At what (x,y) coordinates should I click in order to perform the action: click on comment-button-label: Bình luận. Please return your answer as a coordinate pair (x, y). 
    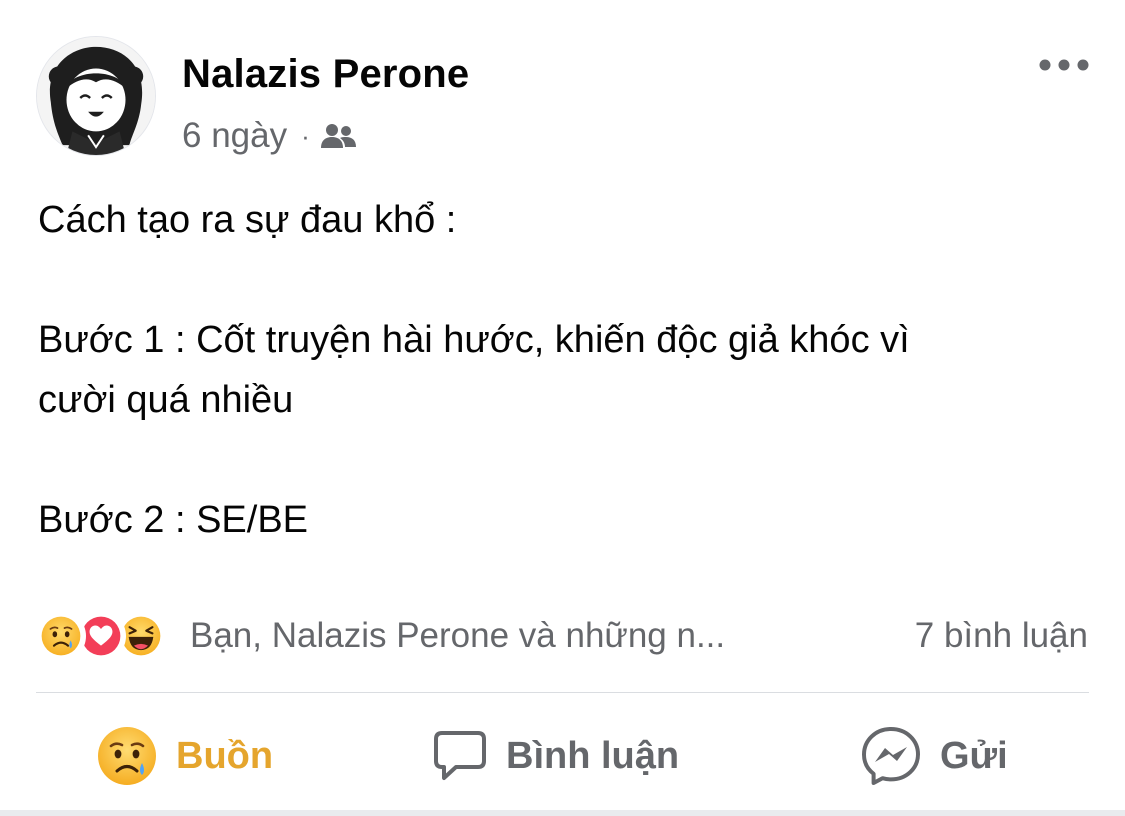
    Looking at the image, I should click on (593, 755).